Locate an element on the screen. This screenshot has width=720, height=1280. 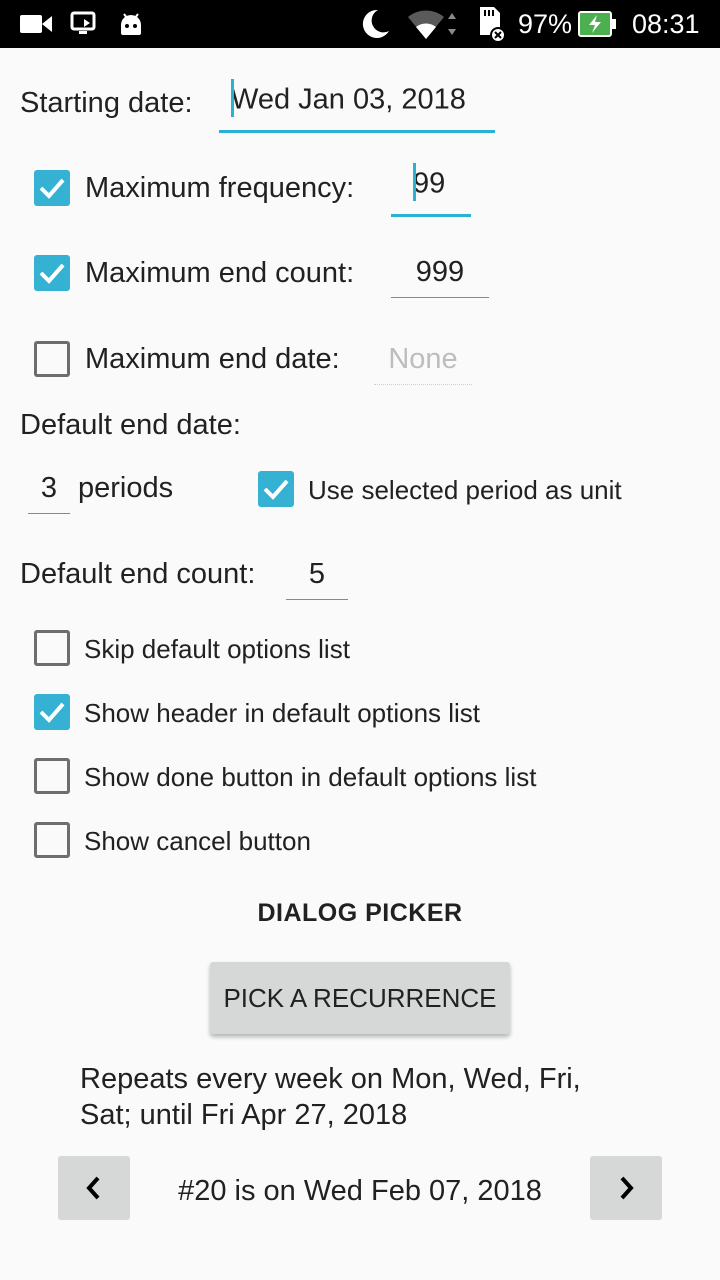
dialog-picker-title: DIALOG PICKER is located at coordinates (360, 913).